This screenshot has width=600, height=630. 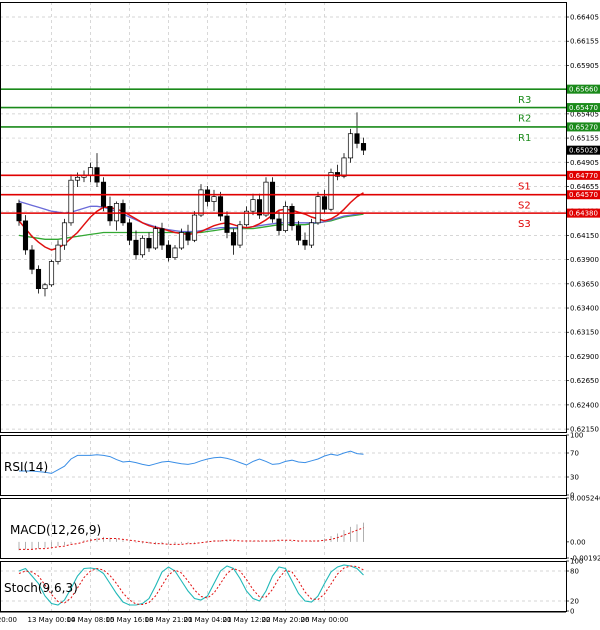 What do you see at coordinates (583, 108) in the screenshot?
I see `level-price-text: 0.65470` at bounding box center [583, 108].